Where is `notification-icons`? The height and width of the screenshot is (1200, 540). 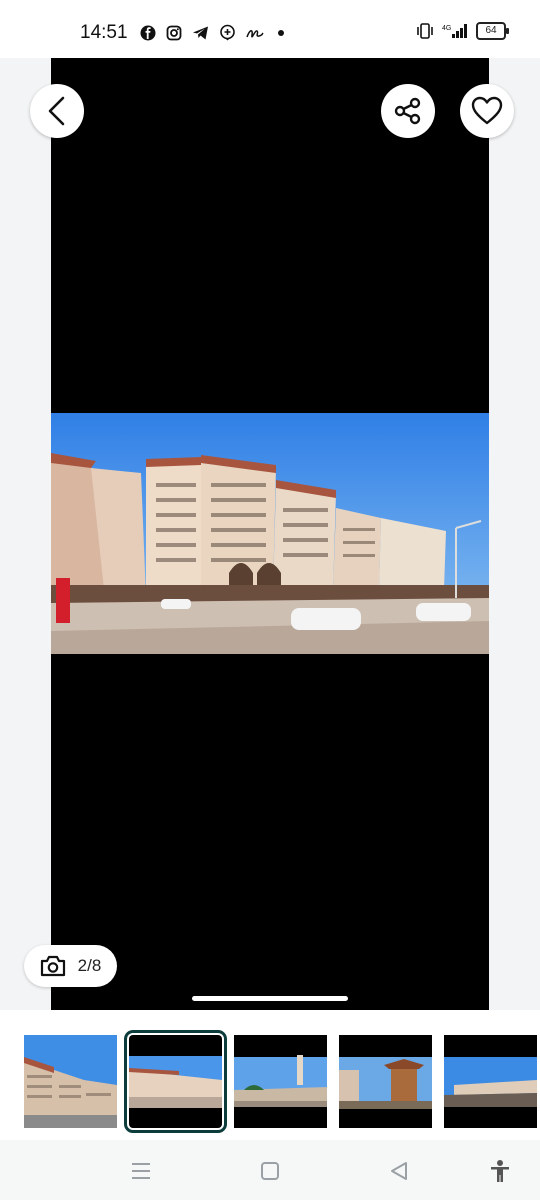 notification-icons is located at coordinates (214, 32).